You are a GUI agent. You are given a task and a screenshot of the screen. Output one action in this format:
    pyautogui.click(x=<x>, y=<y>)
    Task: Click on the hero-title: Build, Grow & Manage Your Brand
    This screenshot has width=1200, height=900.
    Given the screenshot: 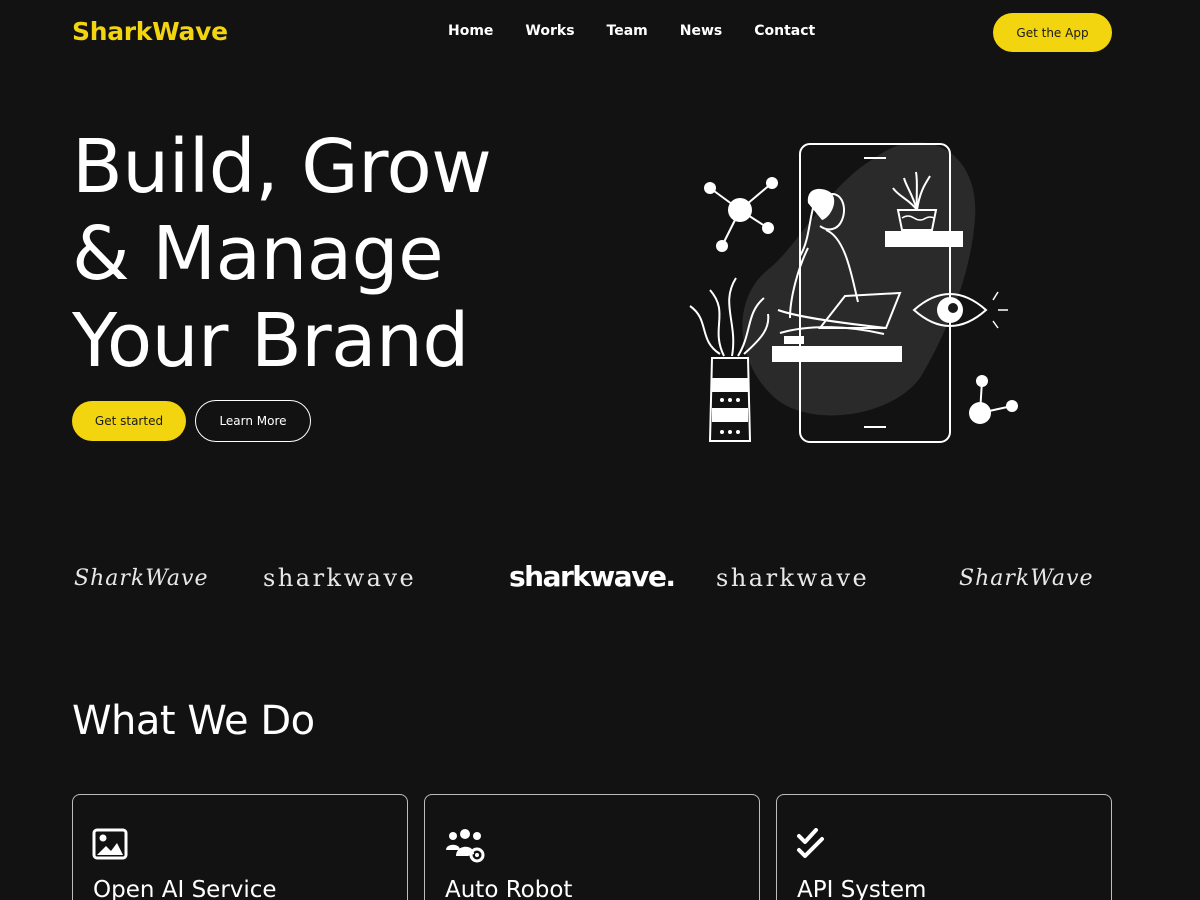 What is the action you would take?
    pyautogui.click(x=332, y=254)
    